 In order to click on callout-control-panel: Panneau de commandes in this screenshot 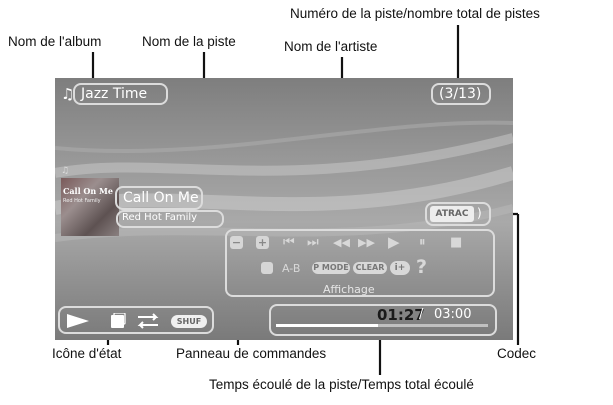, I will do `click(251, 353)`.